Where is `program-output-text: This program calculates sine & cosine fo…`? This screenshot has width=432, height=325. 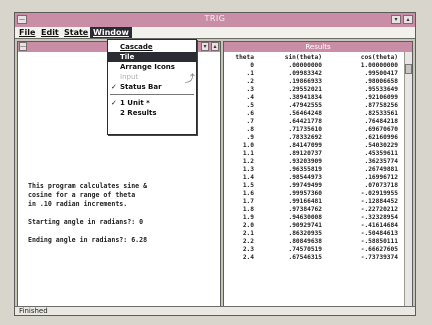 program-output-text: This program calculates sine & cosine fo… is located at coordinates (122, 213).